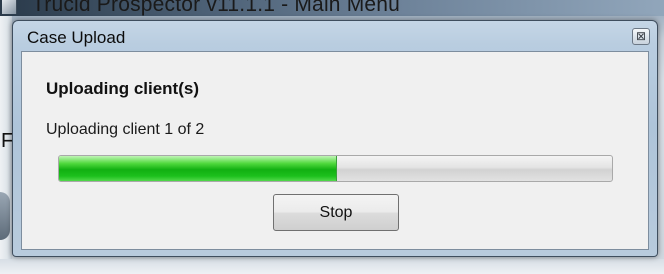 This screenshot has height=274, width=664. I want to click on dialog-titlebar: Case Upload ⊠, so click(335, 36).